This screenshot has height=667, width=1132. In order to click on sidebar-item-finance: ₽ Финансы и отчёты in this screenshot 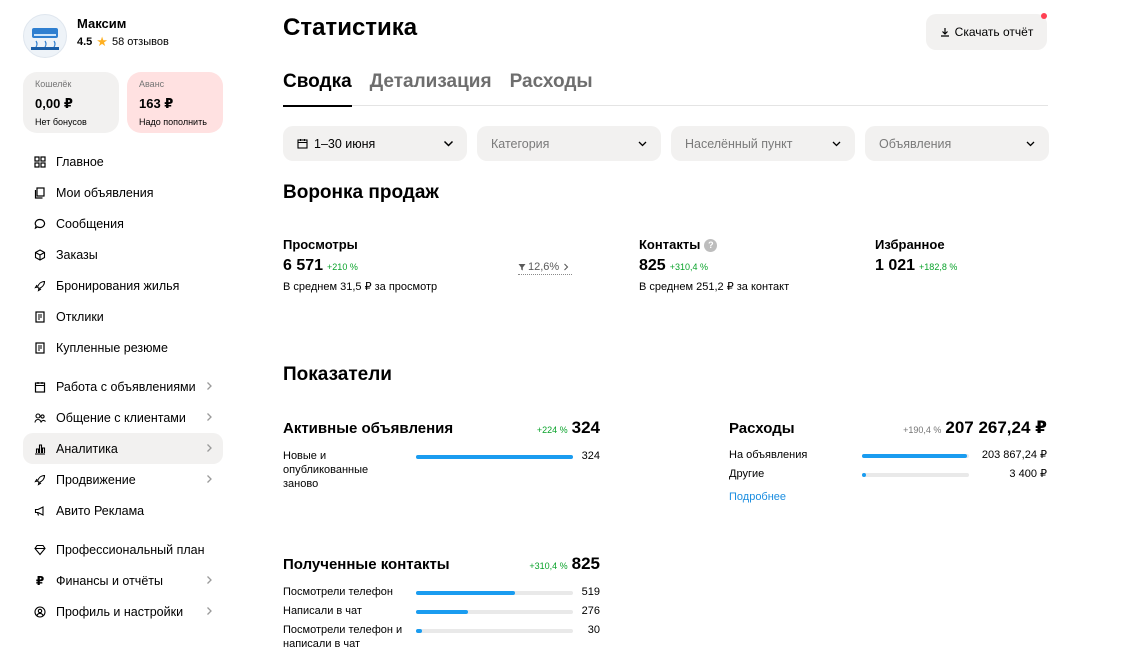, I will do `click(123, 580)`.